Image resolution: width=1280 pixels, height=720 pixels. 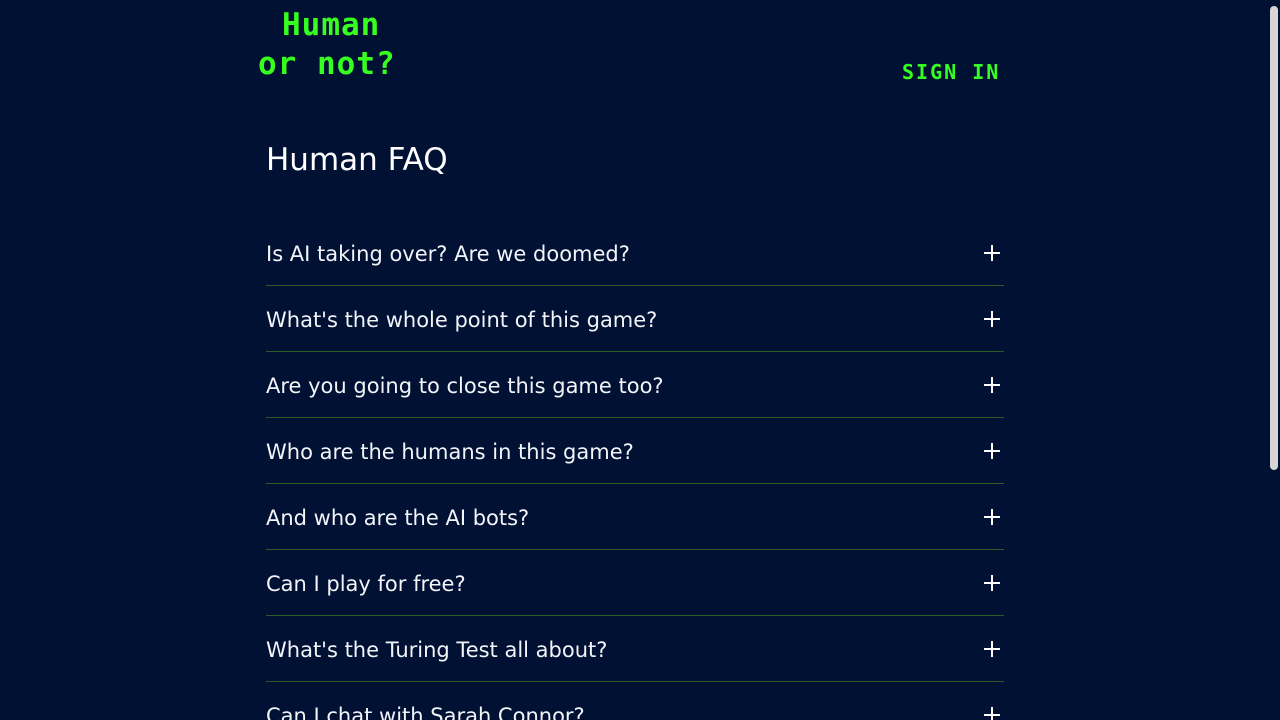 I want to click on logo-line-1: Human, so click(x=331, y=25).